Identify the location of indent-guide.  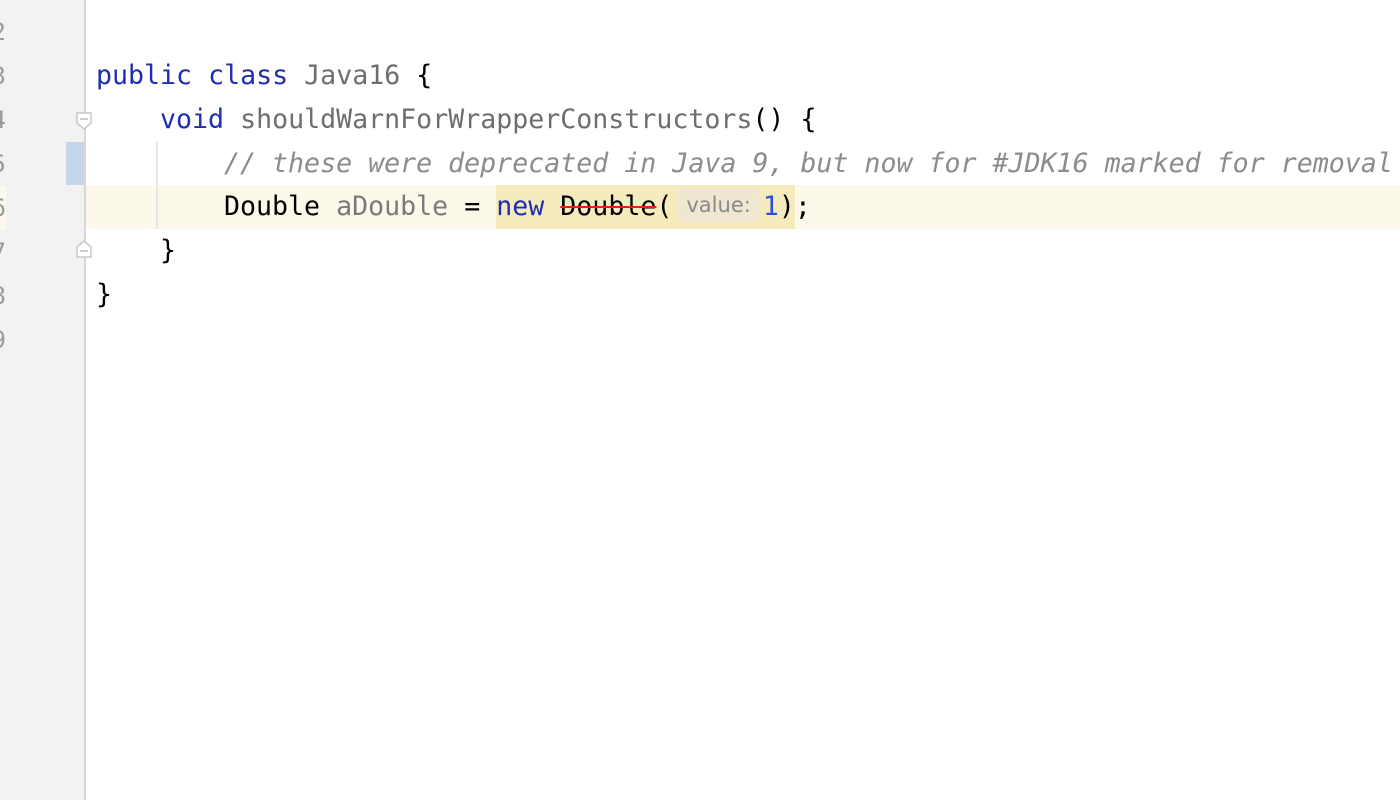
(157, 185).